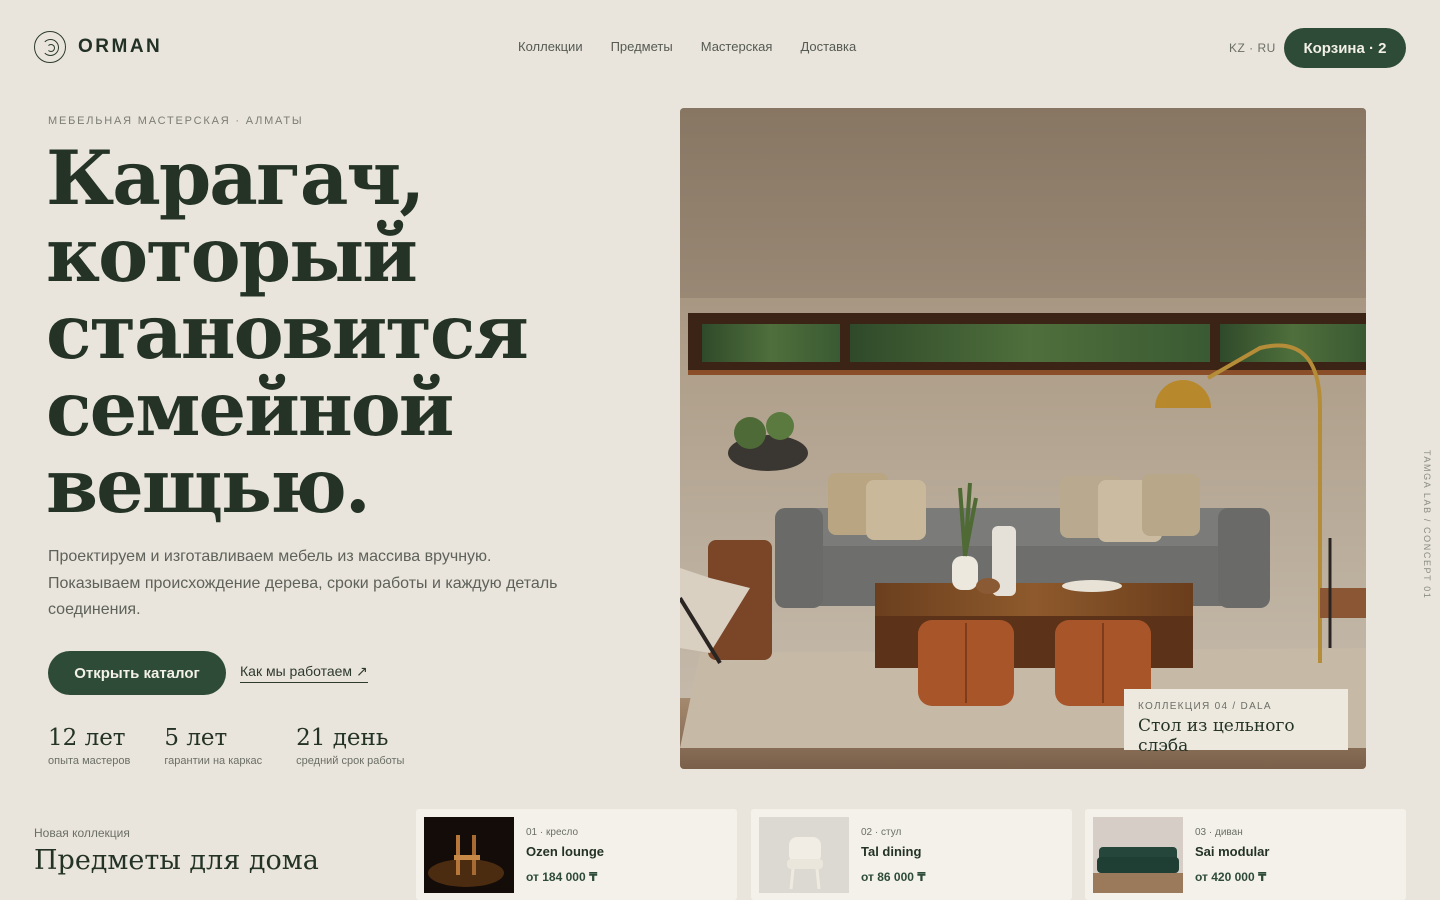 The image size is (1440, 900). I want to click on nav-item-workshop: Мастерская, so click(737, 46).